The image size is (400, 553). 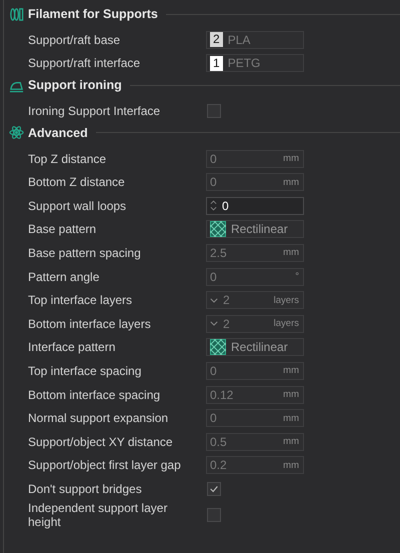 I want to click on input-field: 0.2 mm, so click(x=255, y=465).